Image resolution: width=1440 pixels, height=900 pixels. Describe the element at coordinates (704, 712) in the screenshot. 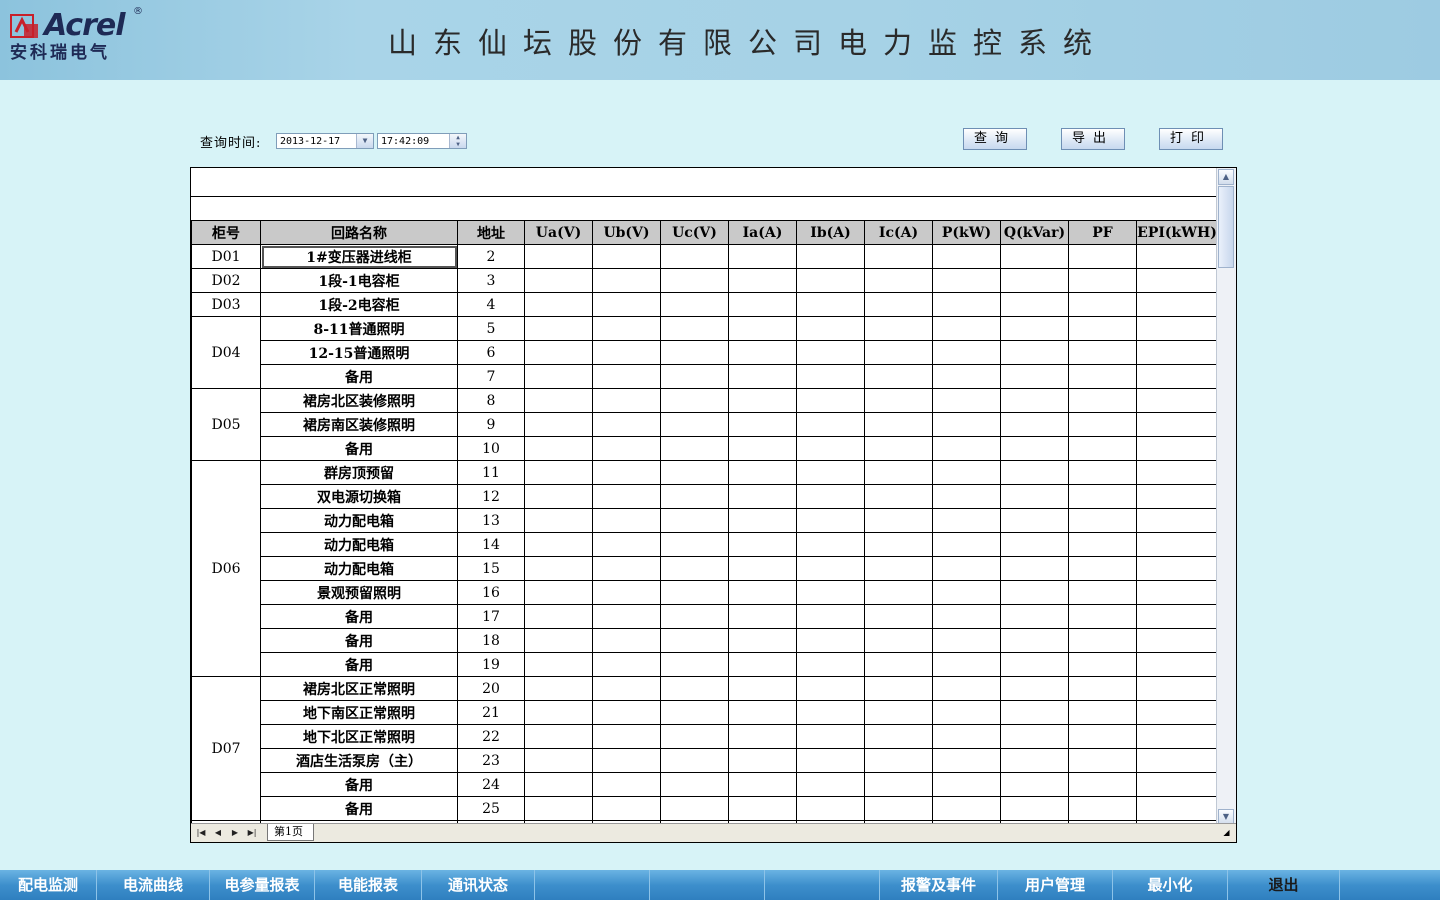

I see `table-row: 地下南区正常照明 21` at that location.